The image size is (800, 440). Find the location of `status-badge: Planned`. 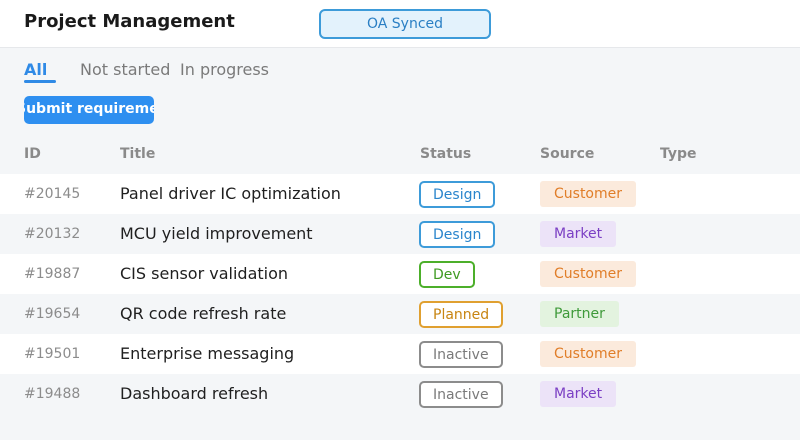

status-badge: Planned is located at coordinates (461, 314).